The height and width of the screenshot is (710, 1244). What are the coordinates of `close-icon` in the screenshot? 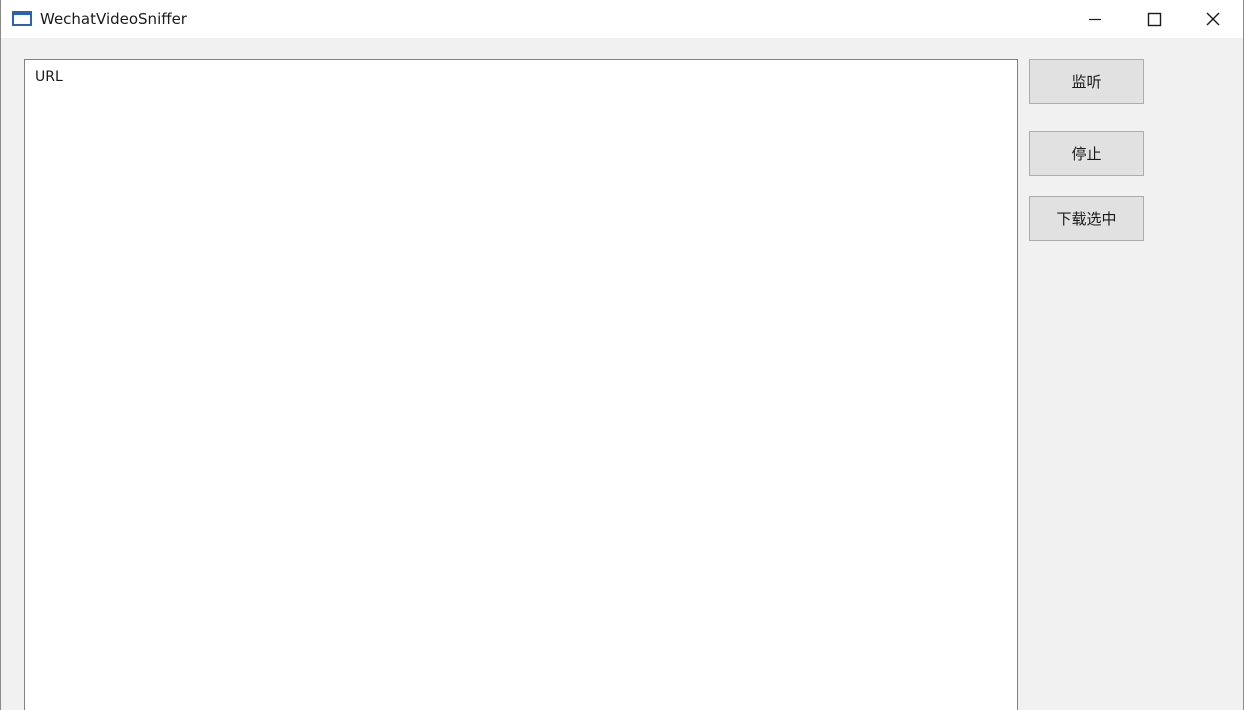 It's located at (1213, 19).